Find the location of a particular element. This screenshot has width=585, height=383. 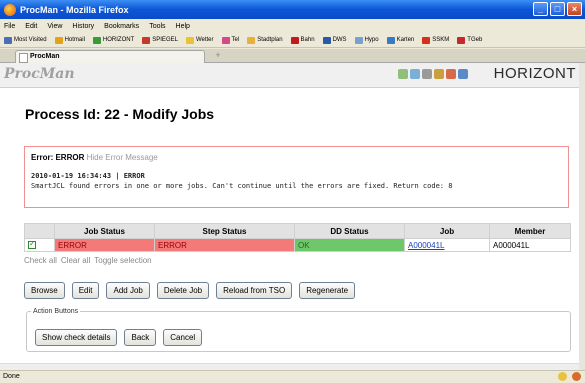

bookmark-wetter: Wetter is located at coordinates (199, 40).